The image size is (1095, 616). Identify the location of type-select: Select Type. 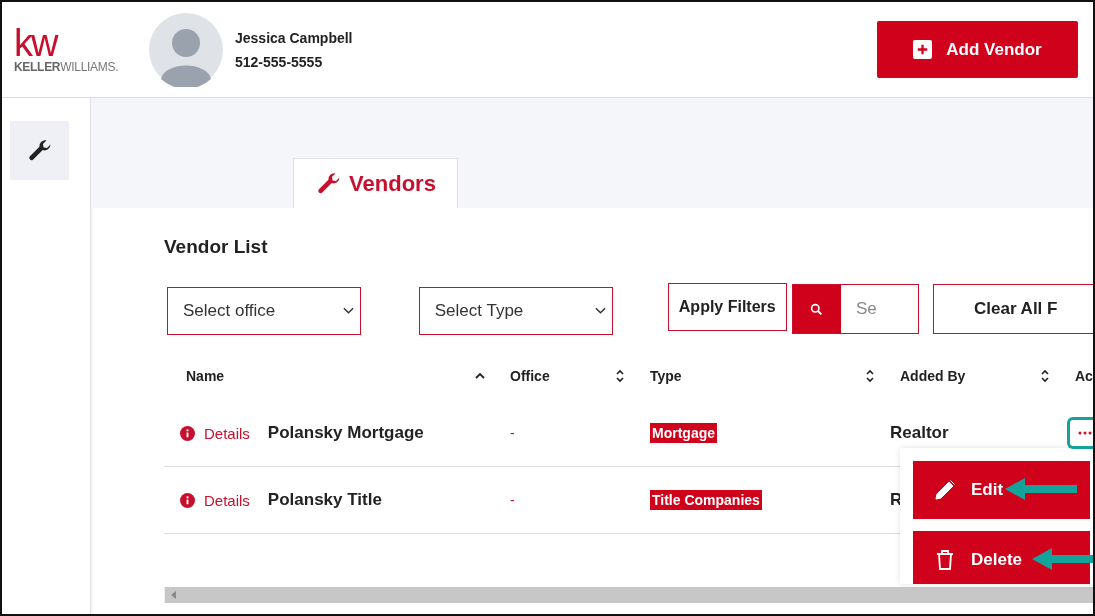
(515, 311).